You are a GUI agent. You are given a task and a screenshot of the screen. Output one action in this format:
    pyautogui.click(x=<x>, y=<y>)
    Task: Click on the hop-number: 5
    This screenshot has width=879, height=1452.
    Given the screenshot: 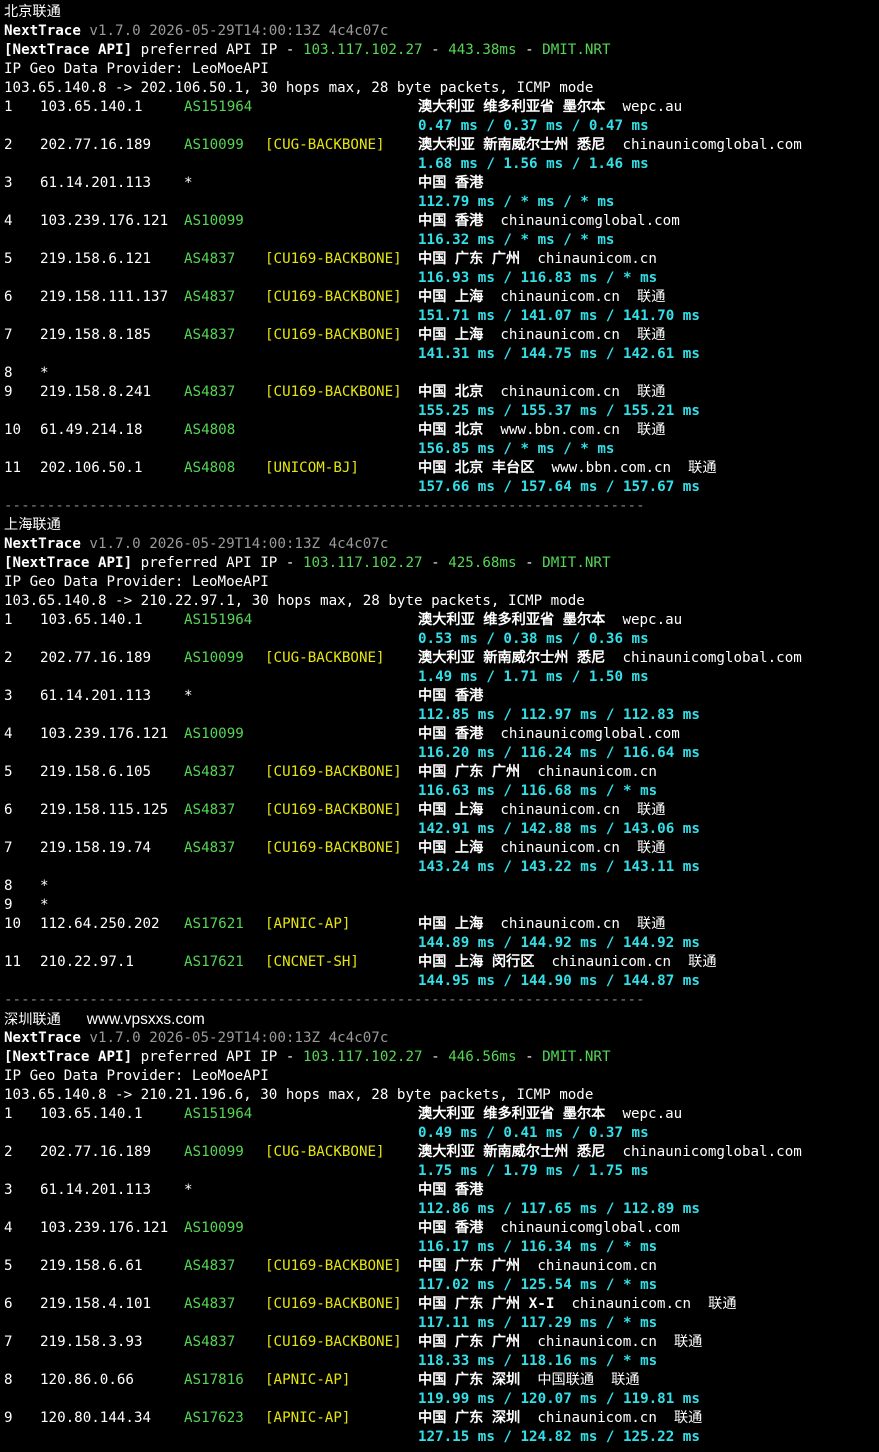 What is the action you would take?
    pyautogui.click(x=8, y=1266)
    